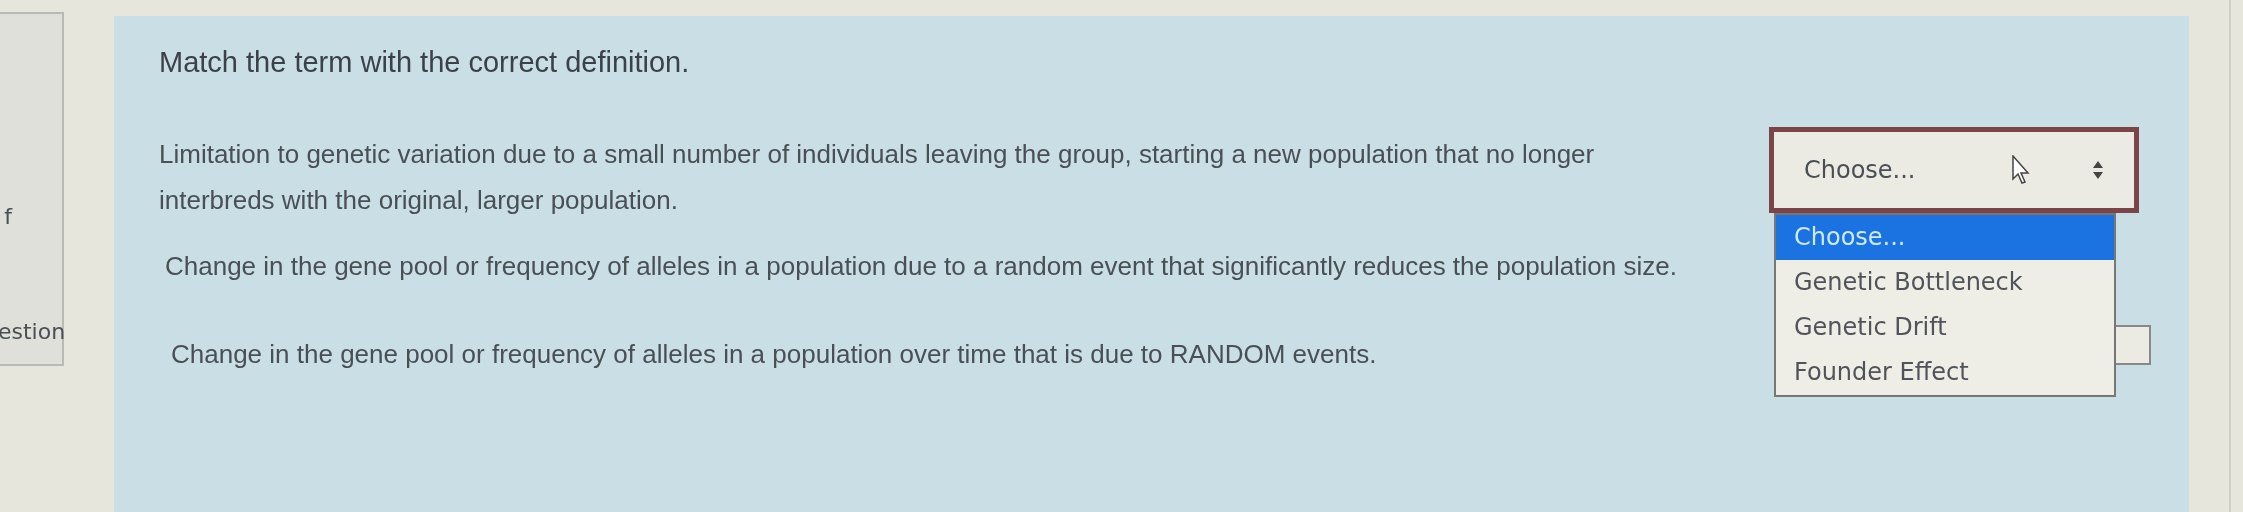 This screenshot has width=2243, height=512. Describe the element at coordinates (877, 177) in the screenshot. I see `definition-text: Limitation to genetic variation due to a small number of individuals leaving the group, starting a new population that no longer interbreds with the original, larger population.` at that location.